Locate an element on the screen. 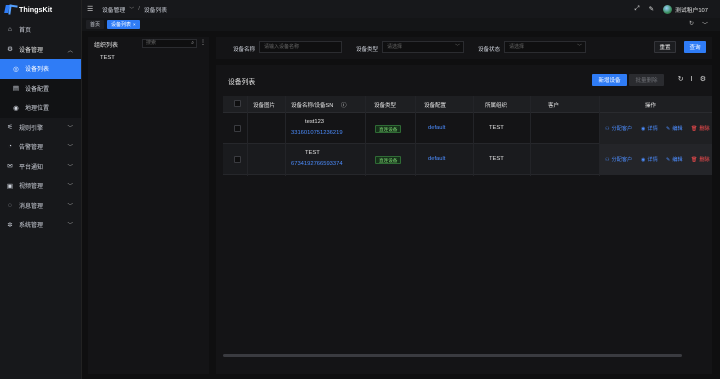 This screenshot has height=379, width=720. device-org: TEST is located at coordinates (496, 159).